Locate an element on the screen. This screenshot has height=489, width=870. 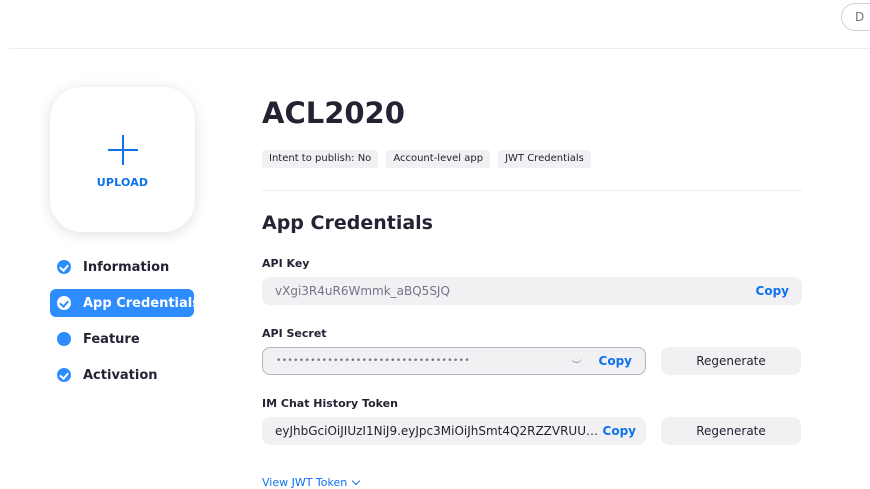
api-secret-copy-button: Copy is located at coordinates (615, 361).